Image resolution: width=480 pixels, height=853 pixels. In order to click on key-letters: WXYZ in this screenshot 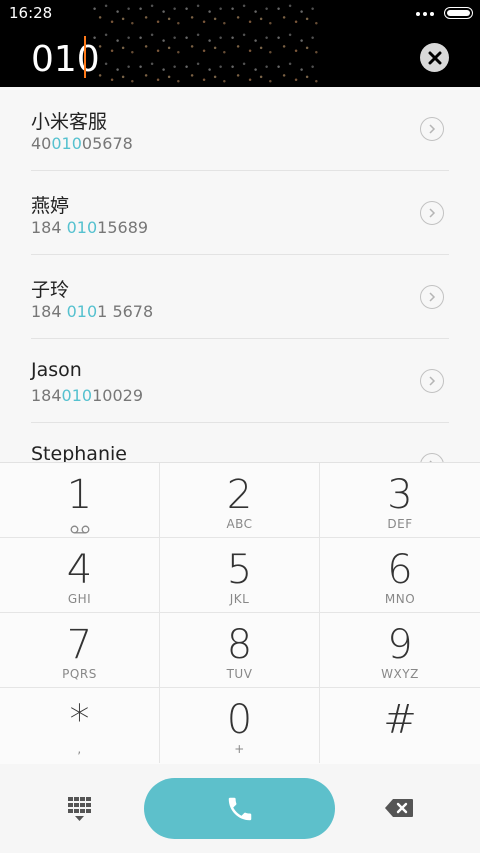, I will do `click(400, 674)`.